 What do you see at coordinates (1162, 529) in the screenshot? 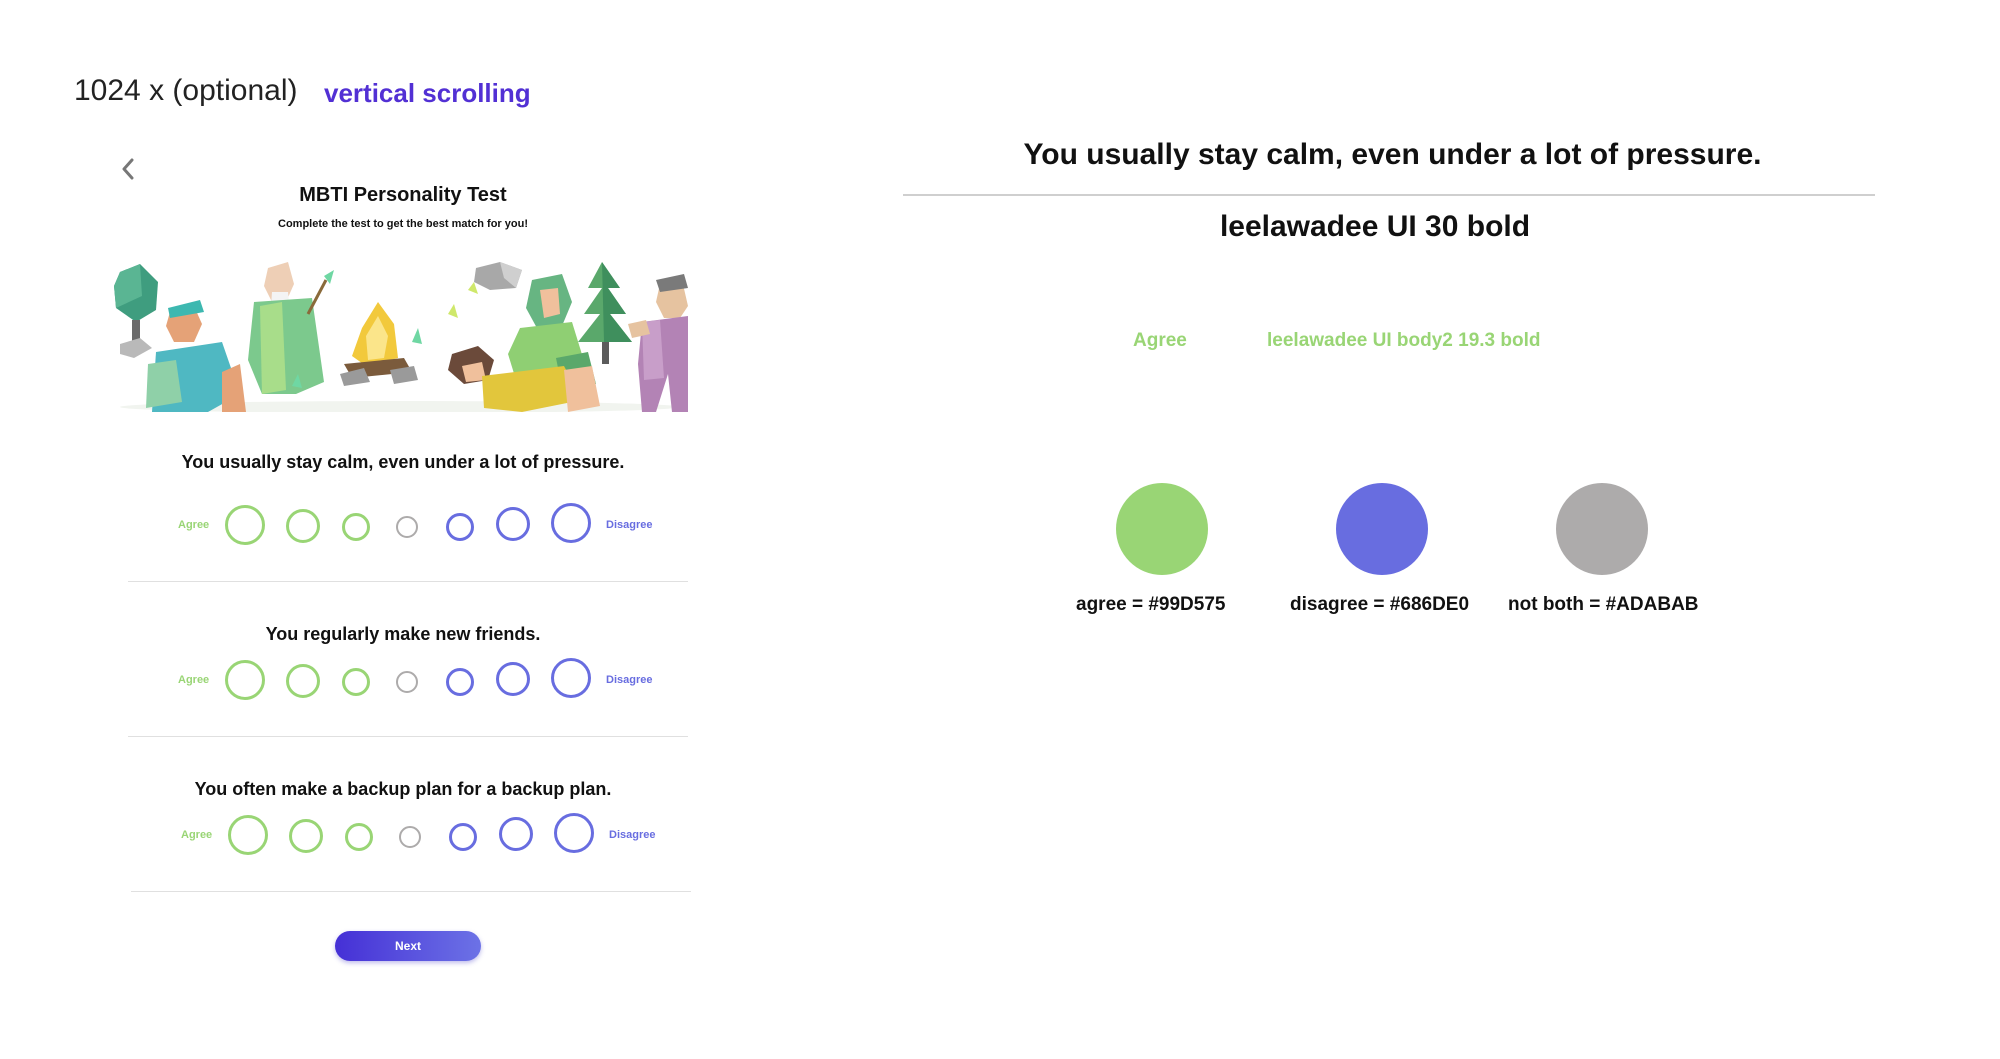
I see `agree-color-swatch` at bounding box center [1162, 529].